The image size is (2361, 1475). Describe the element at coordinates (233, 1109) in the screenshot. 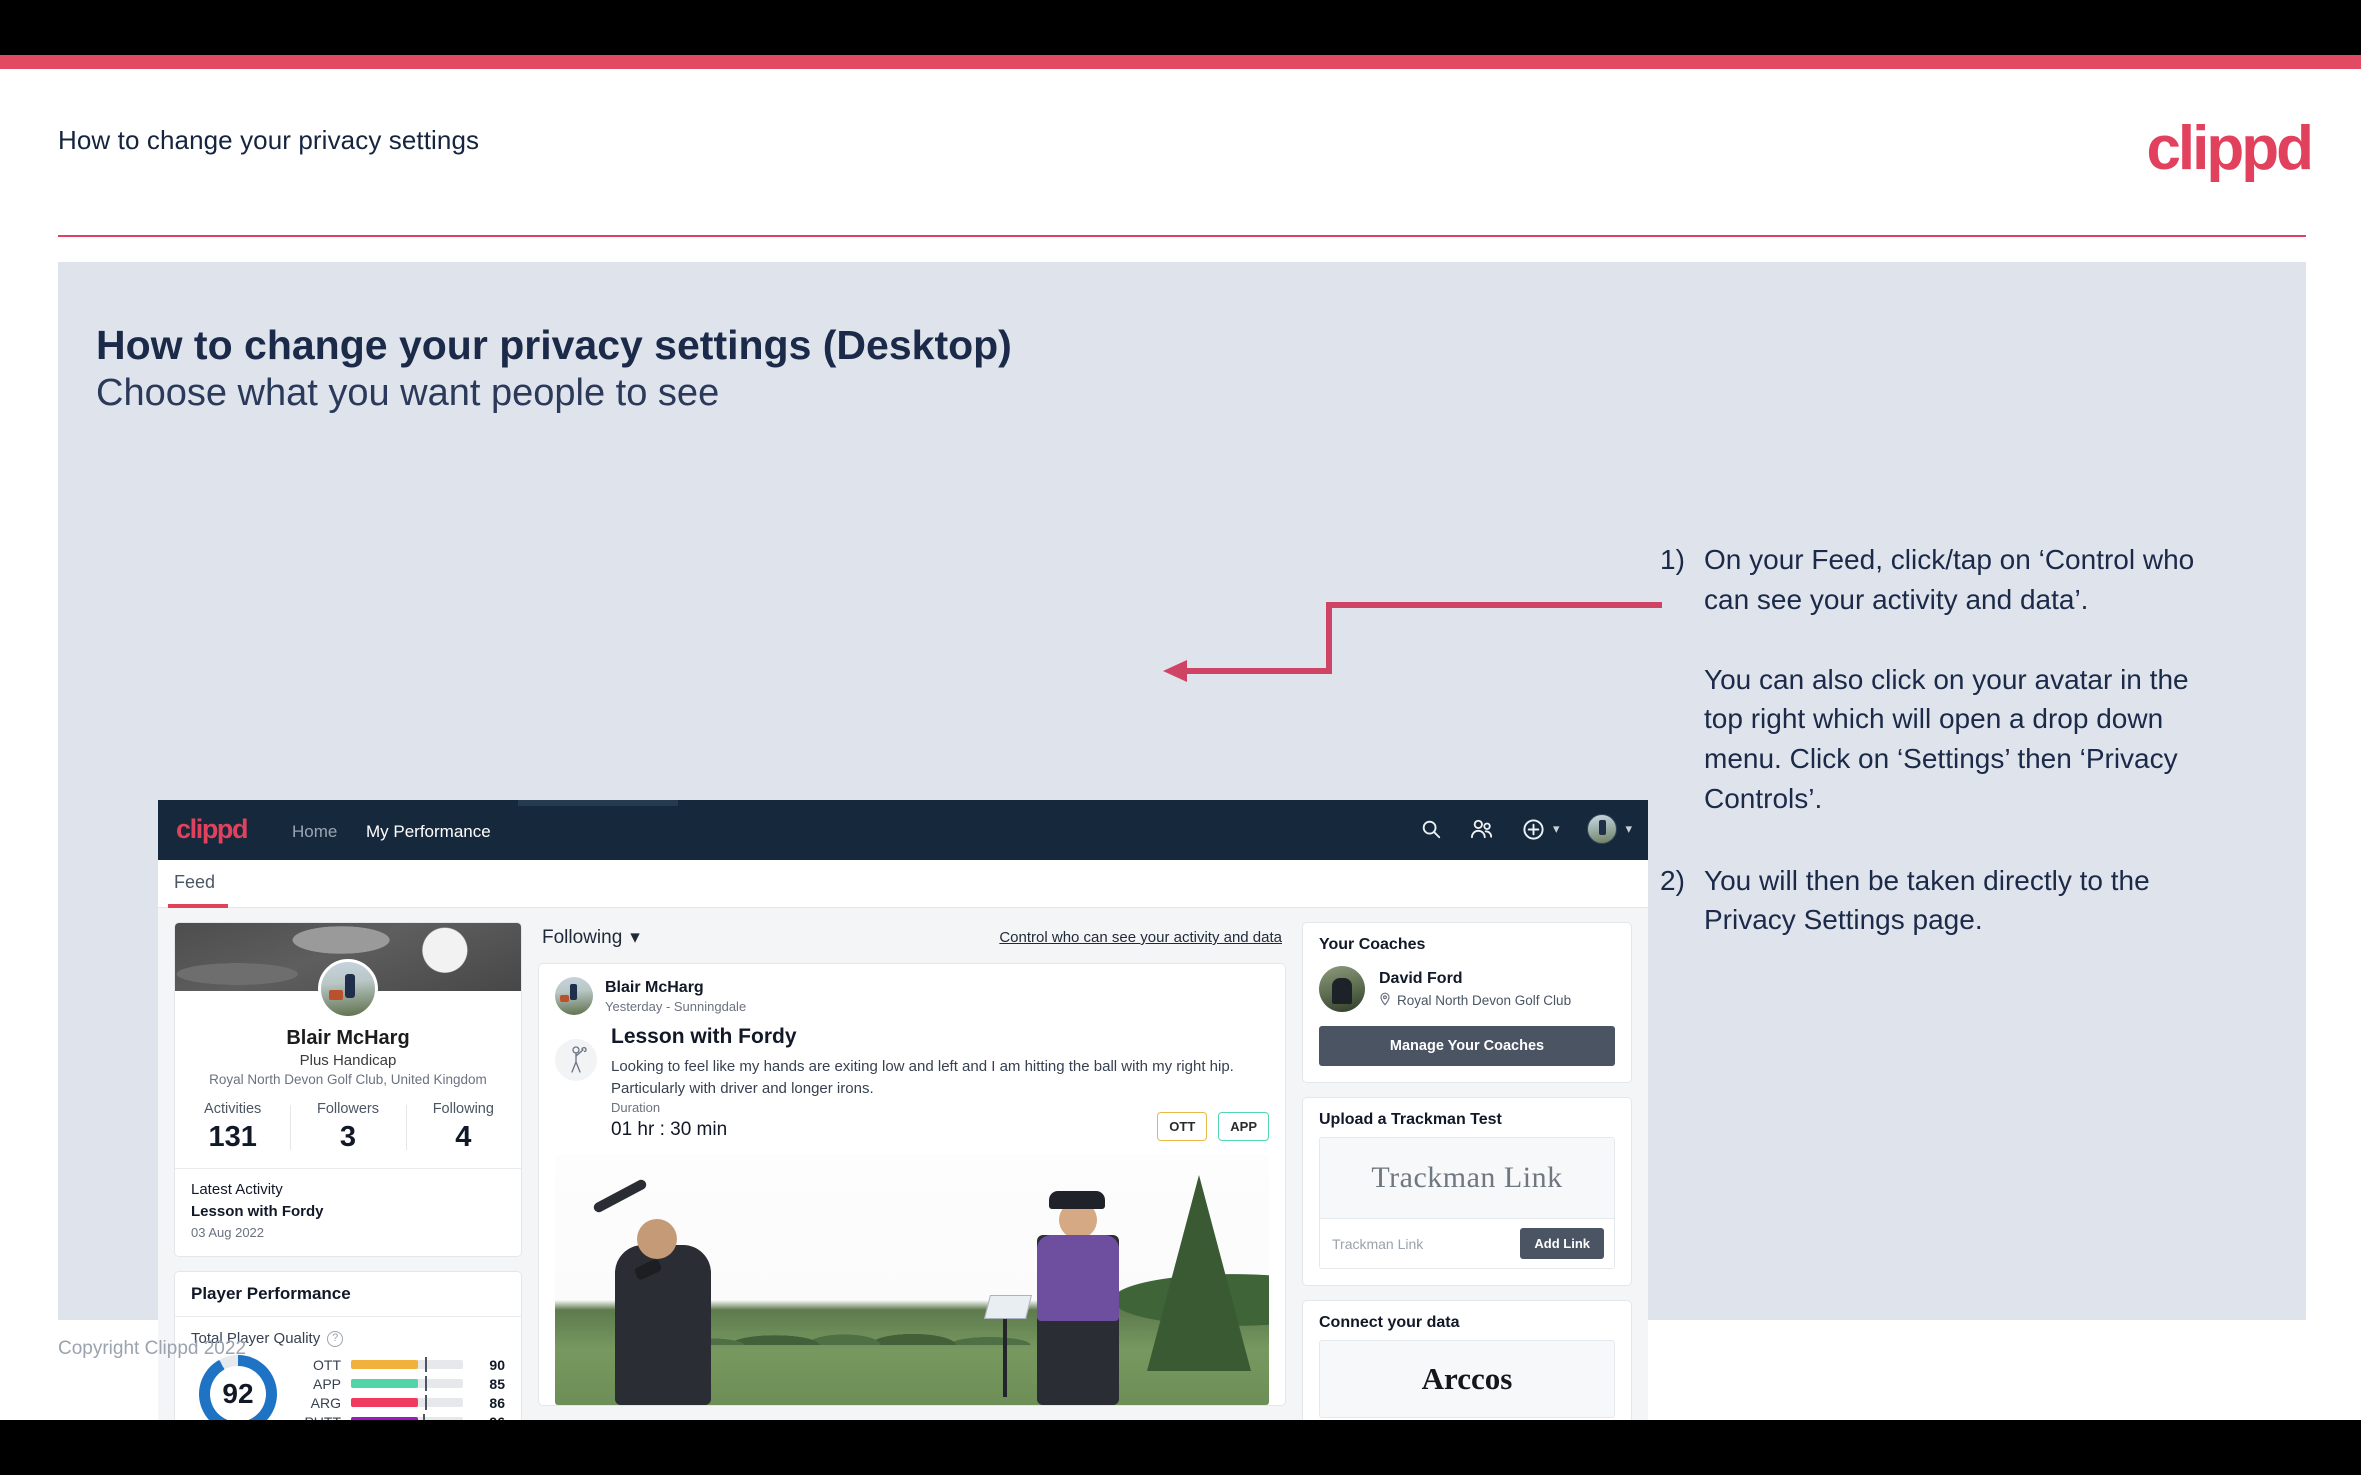

I see `stat-label: Activities` at that location.